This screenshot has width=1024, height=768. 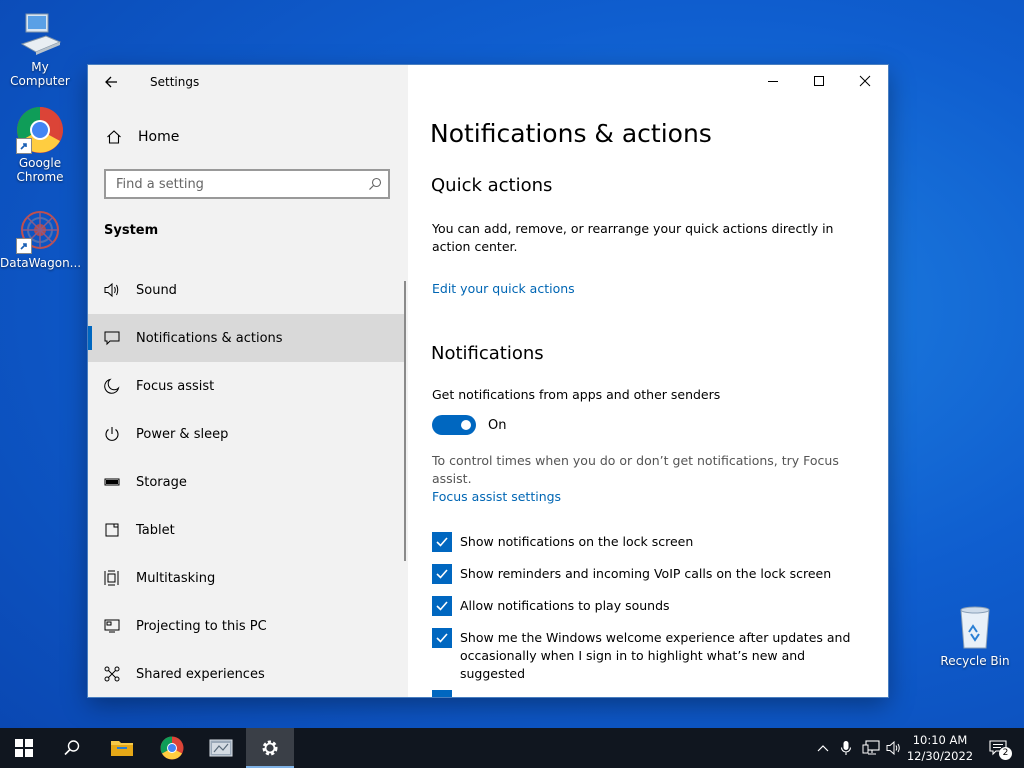 I want to click on sidebar-item-sound: Sound, so click(x=247, y=290).